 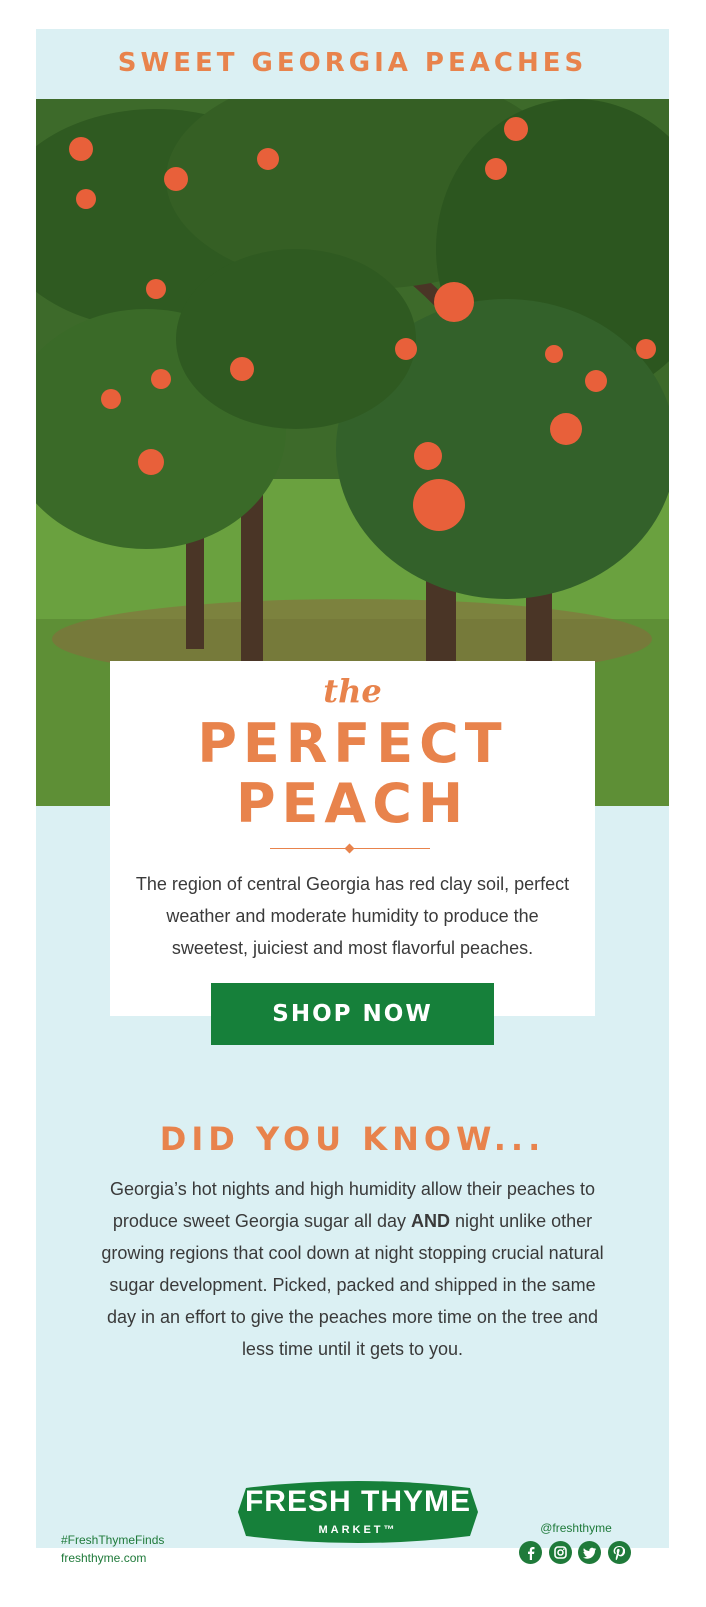 I want to click on shop-now-button: SHOP NOW, so click(x=352, y=1014).